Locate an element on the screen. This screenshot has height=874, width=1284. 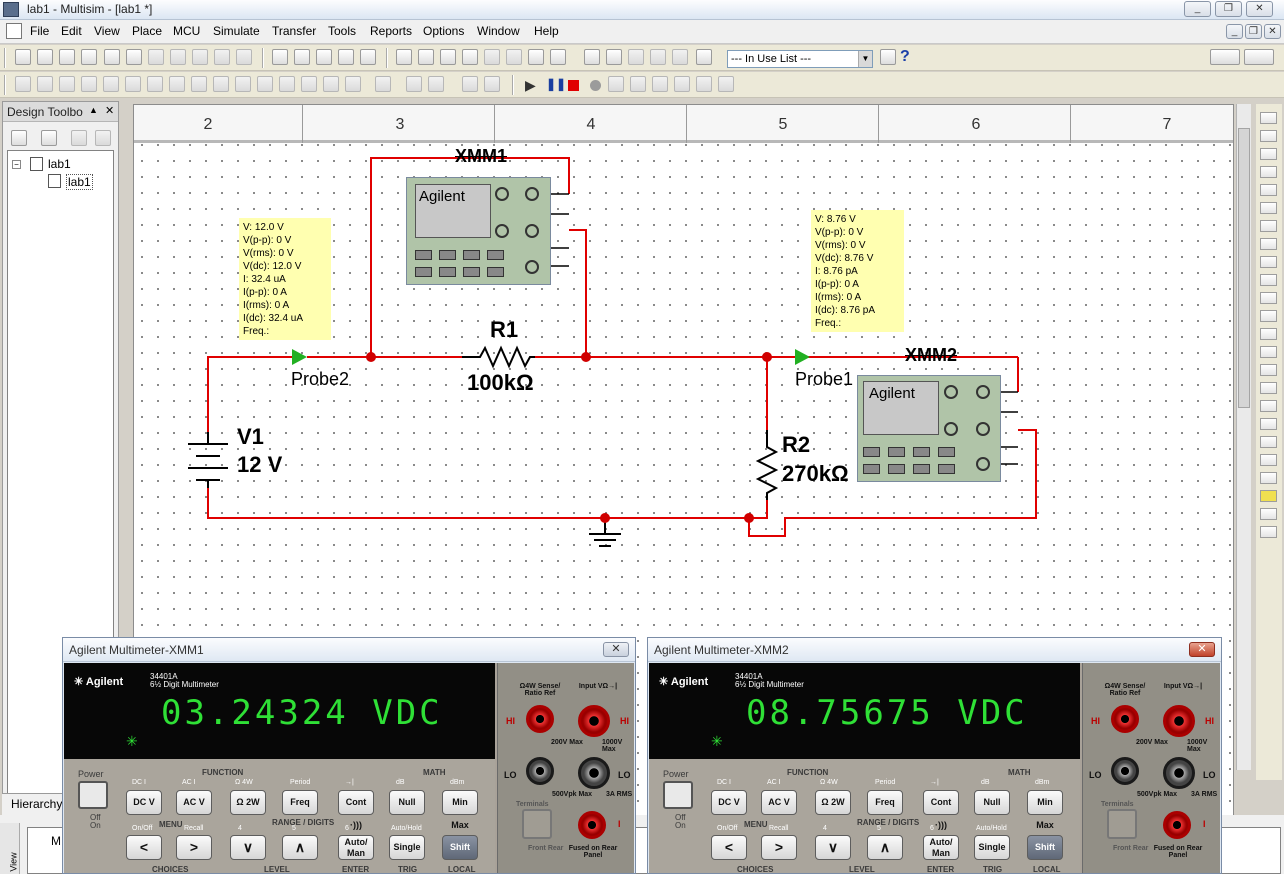
mm1-input-hi-jack is located at coordinates (594, 721).